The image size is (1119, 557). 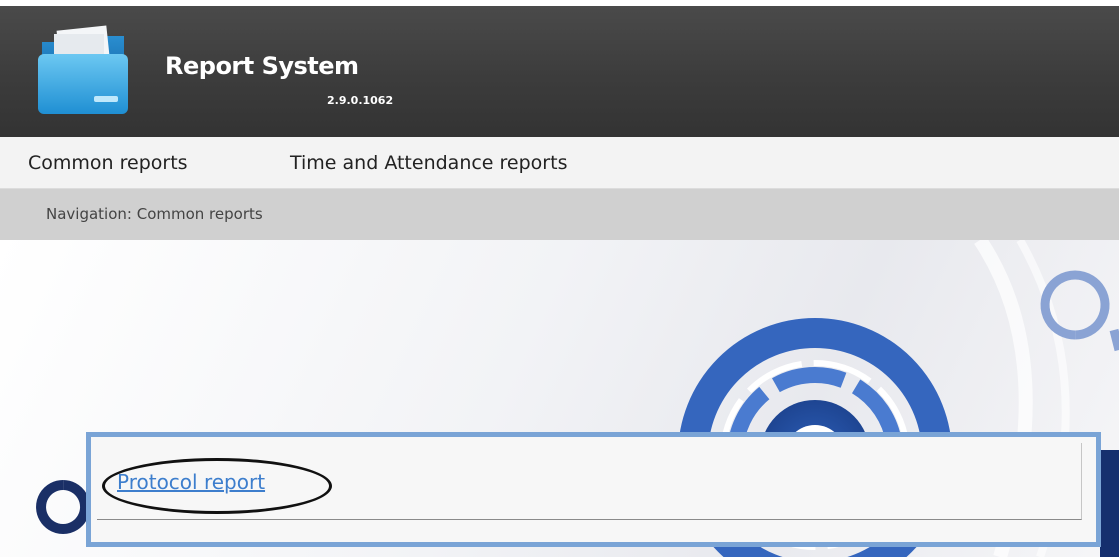 I want to click on app-version: 2.9.0.1062, so click(x=360, y=100).